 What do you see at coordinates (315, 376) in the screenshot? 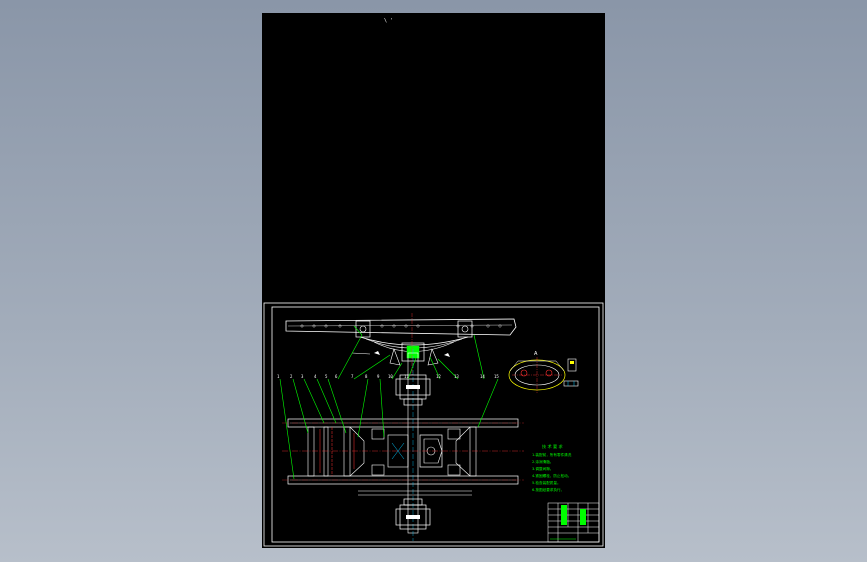
I see `balloon-4: 4` at bounding box center [315, 376].